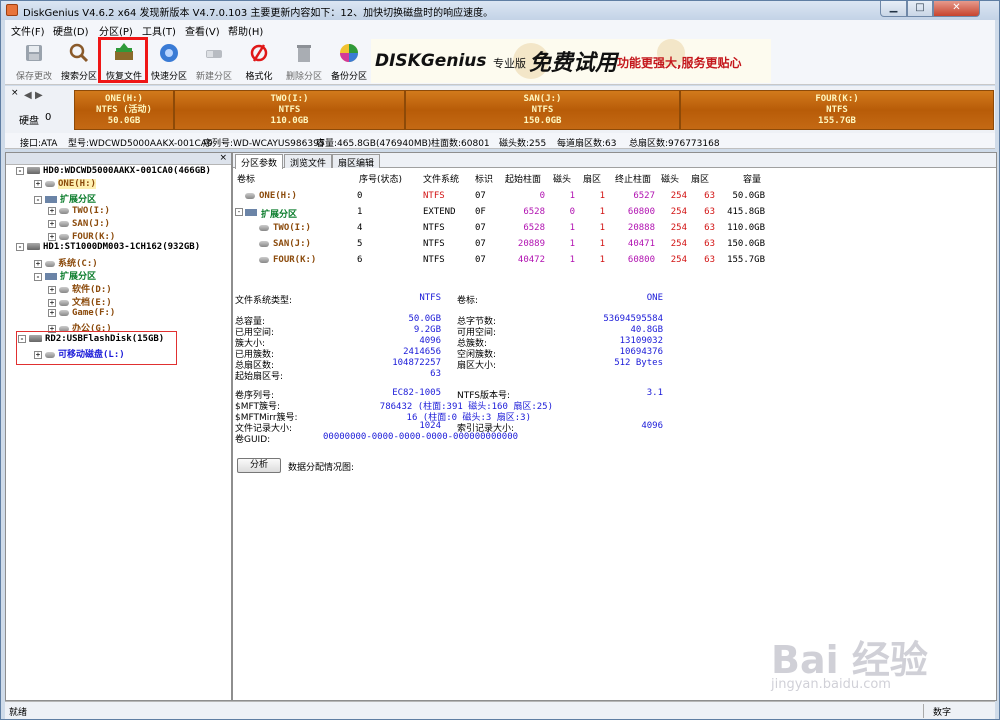  I want to click on segment-one: ONE(H:) NTFS (活动) 50.0GB, so click(124, 110).